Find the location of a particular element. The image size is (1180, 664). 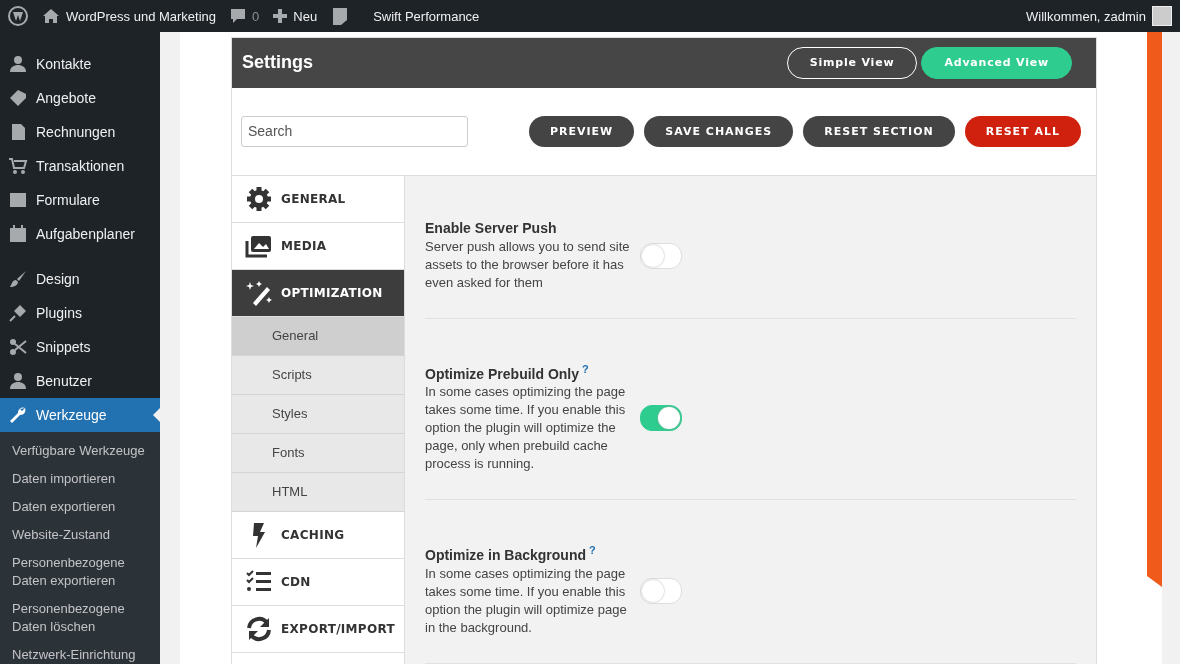

wordpress-logo-icon is located at coordinates (18, 16).